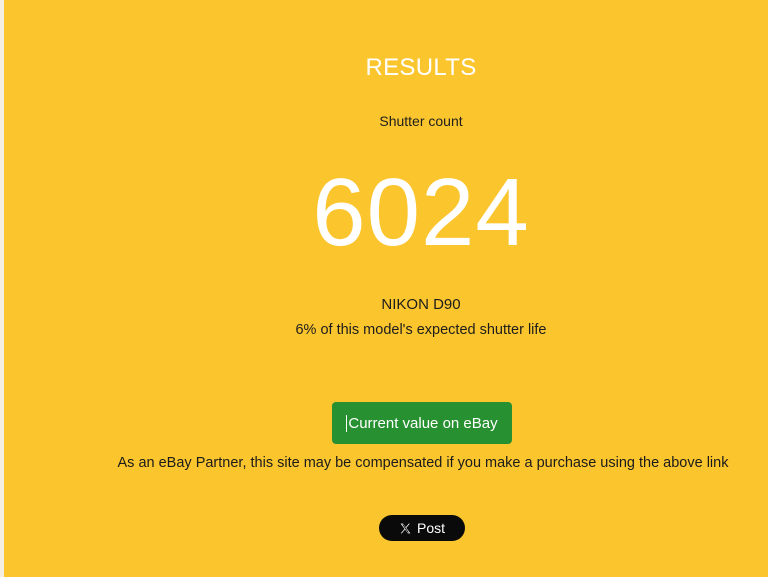 The height and width of the screenshot is (577, 768). Describe the element at coordinates (421, 212) in the screenshot. I see `shutter-count-value: 6024` at that location.